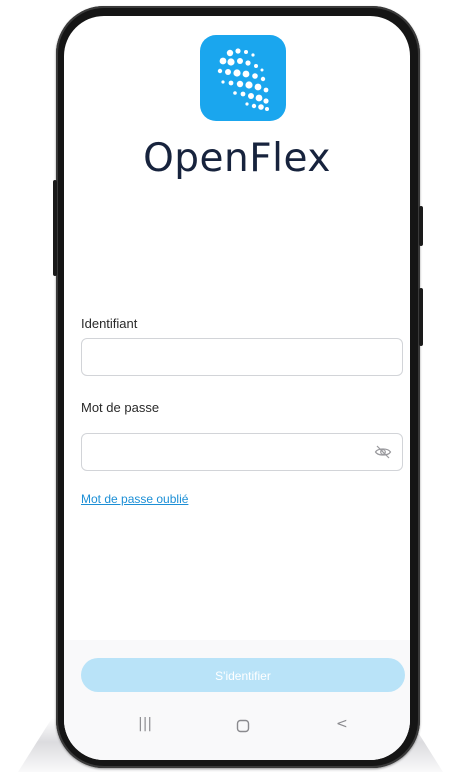 This screenshot has width=461, height=777. Describe the element at coordinates (237, 158) in the screenshot. I see `brand-name: OpenFlex` at that location.